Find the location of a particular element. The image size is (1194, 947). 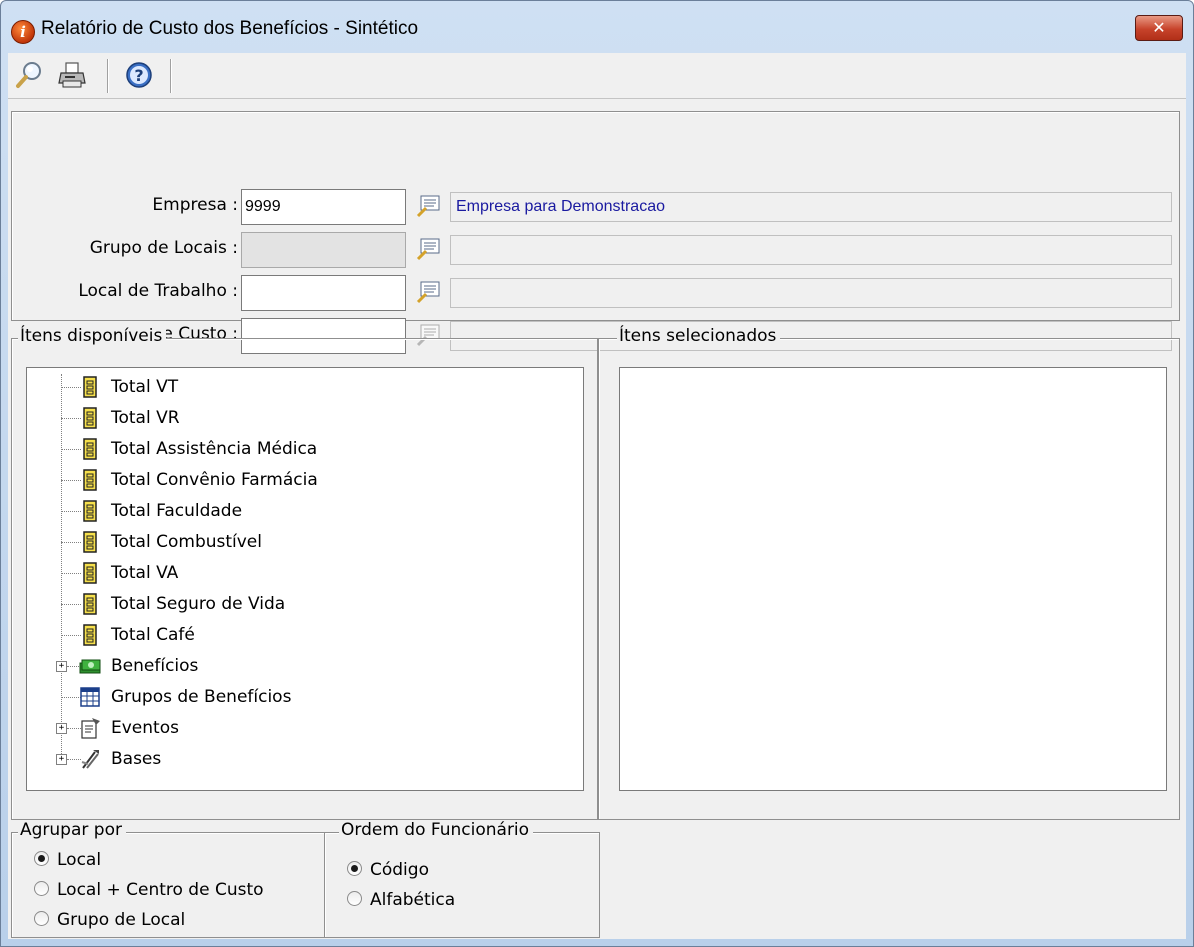

tree-item-label: Total VT is located at coordinates (145, 387).